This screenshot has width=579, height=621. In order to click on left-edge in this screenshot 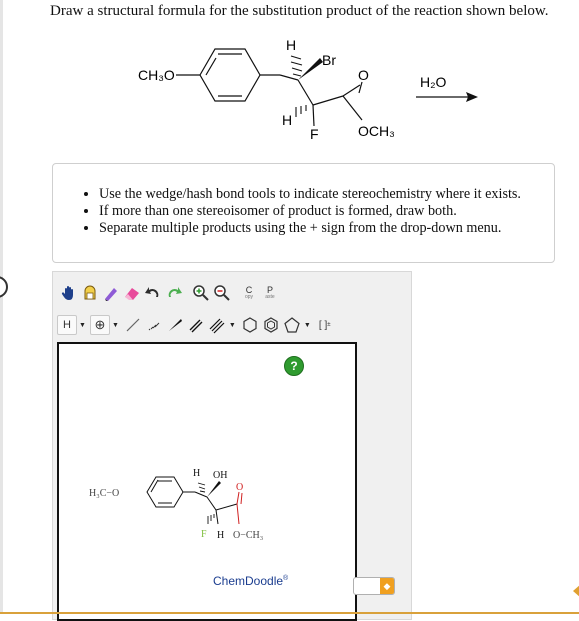, I will do `click(1, 306)`.